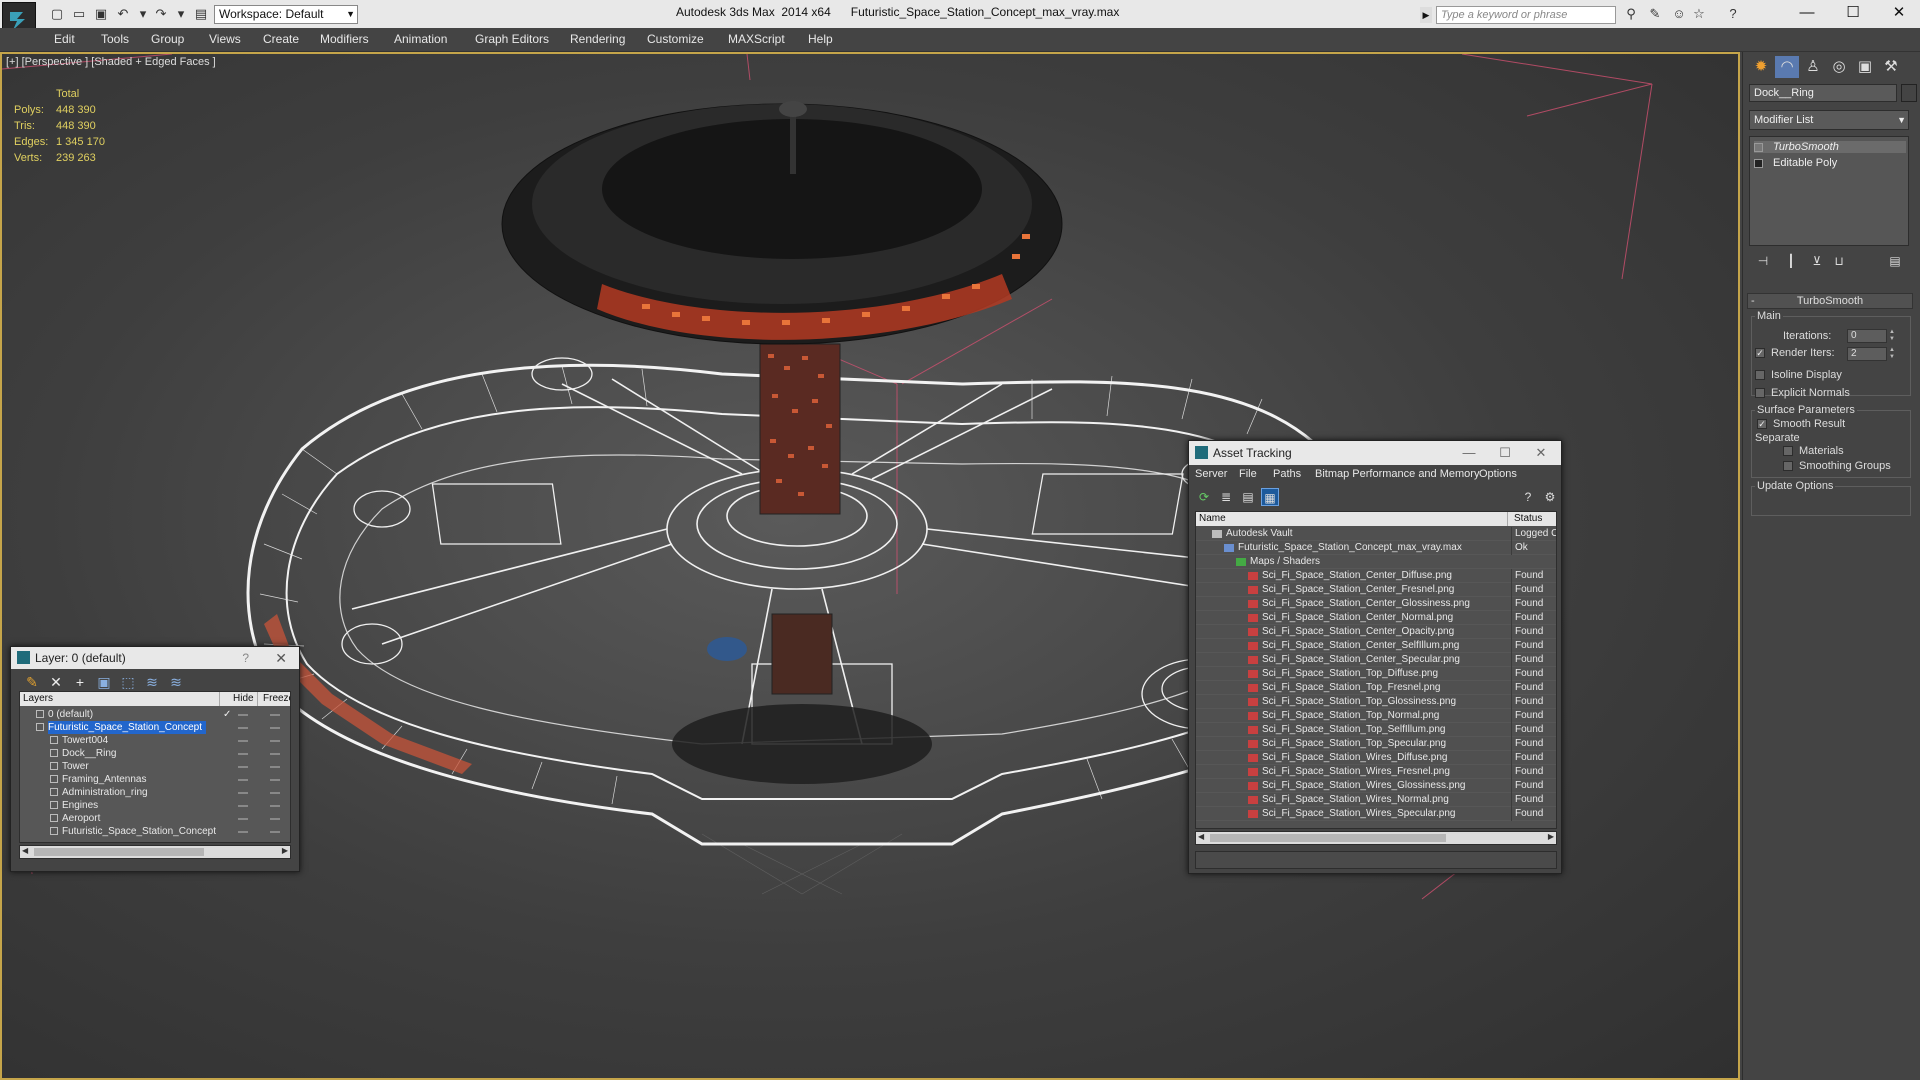 The width and height of the screenshot is (1920, 1080). I want to click on create-icon: ✹, so click(1761, 67).